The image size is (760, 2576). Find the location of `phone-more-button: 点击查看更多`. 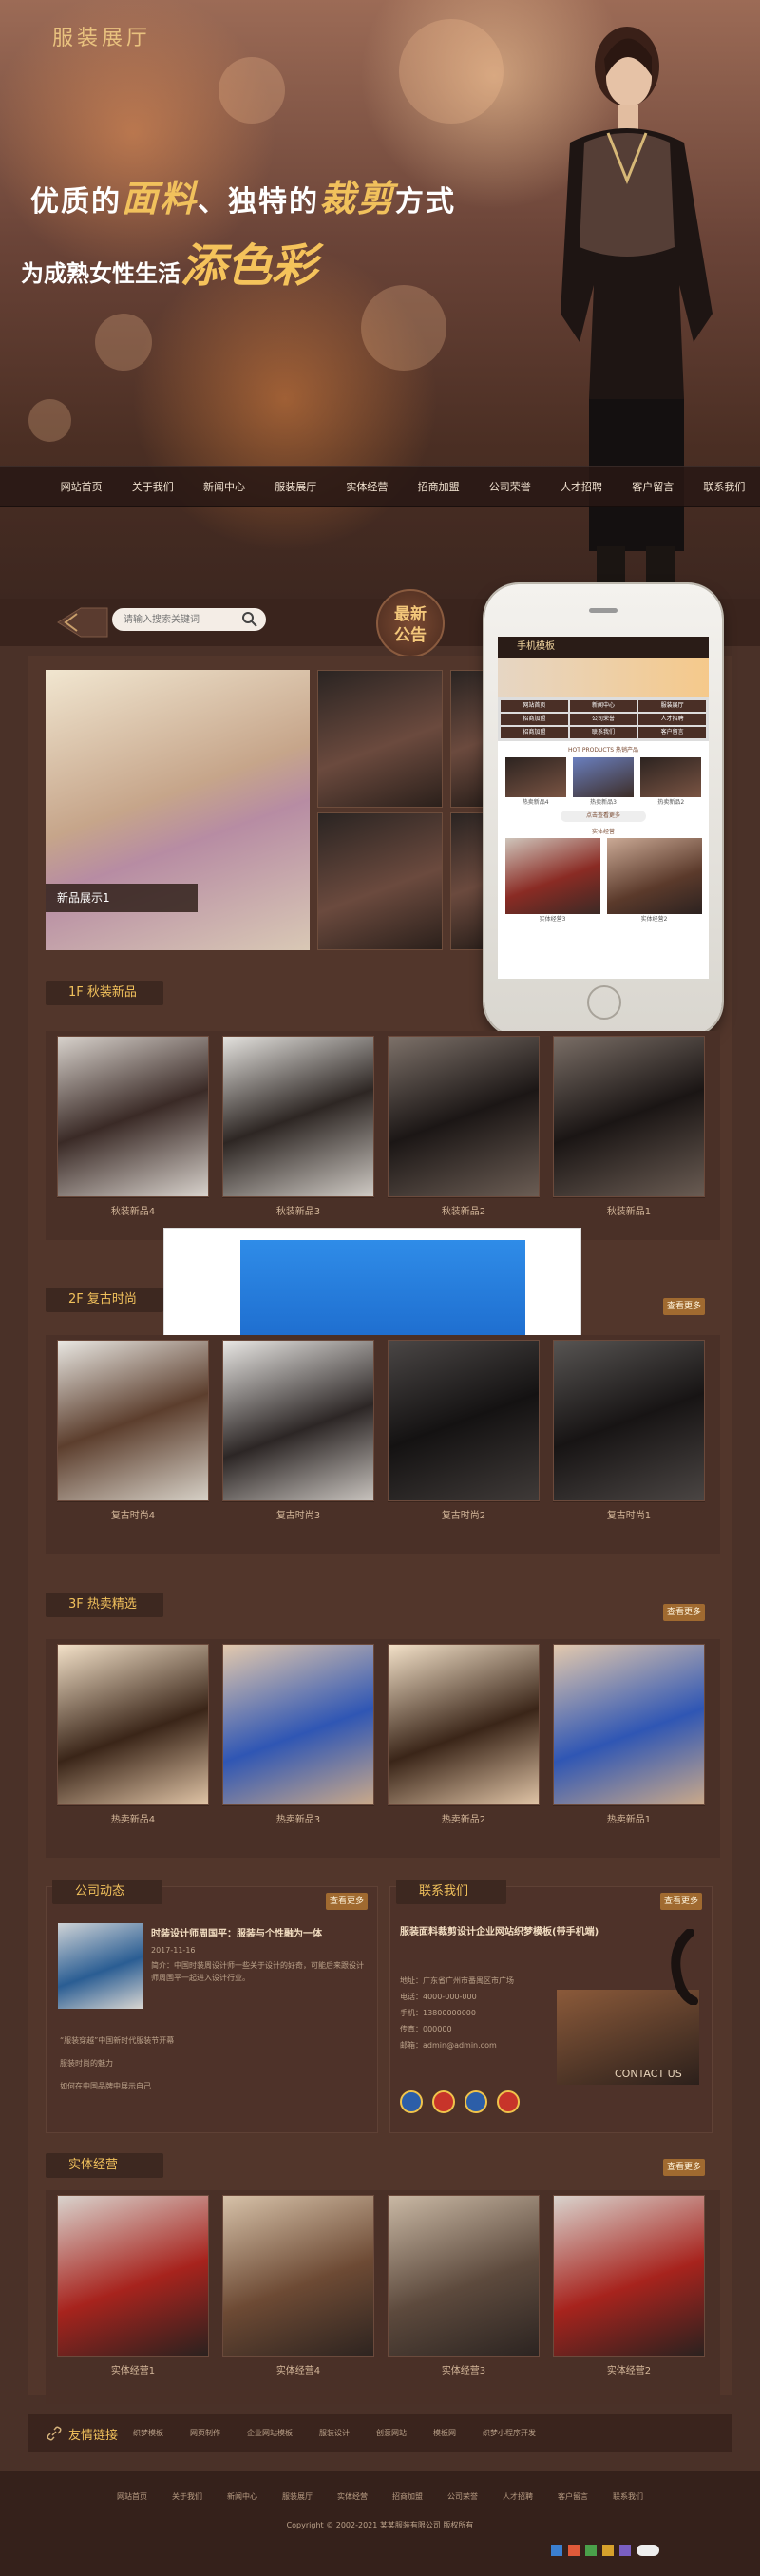

phone-more-button: 点击查看更多 is located at coordinates (603, 816).